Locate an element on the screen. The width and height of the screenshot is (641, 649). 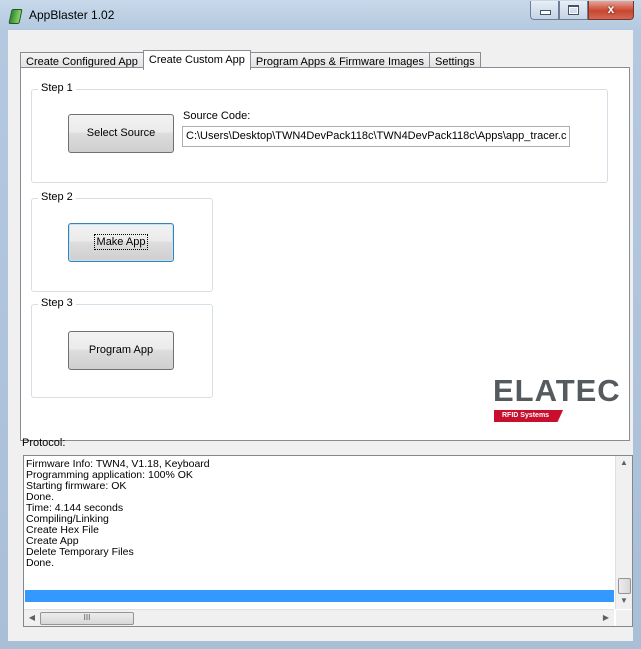
close-button: x is located at coordinates (611, 10).